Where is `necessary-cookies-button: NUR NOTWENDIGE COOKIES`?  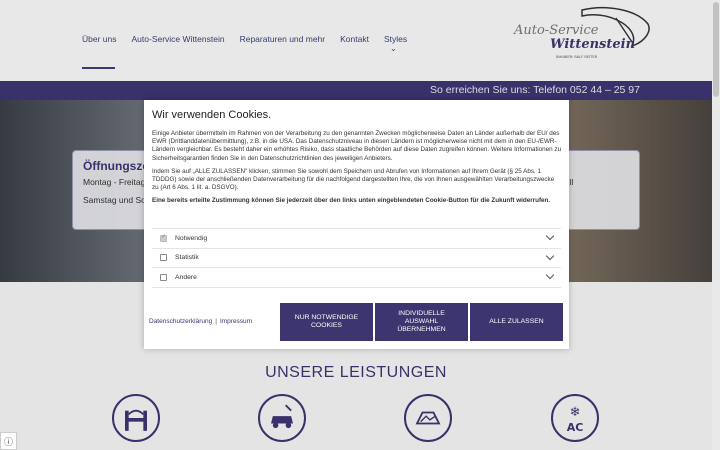
necessary-cookies-button: NUR NOTWENDIGE COOKIES is located at coordinates (326, 322).